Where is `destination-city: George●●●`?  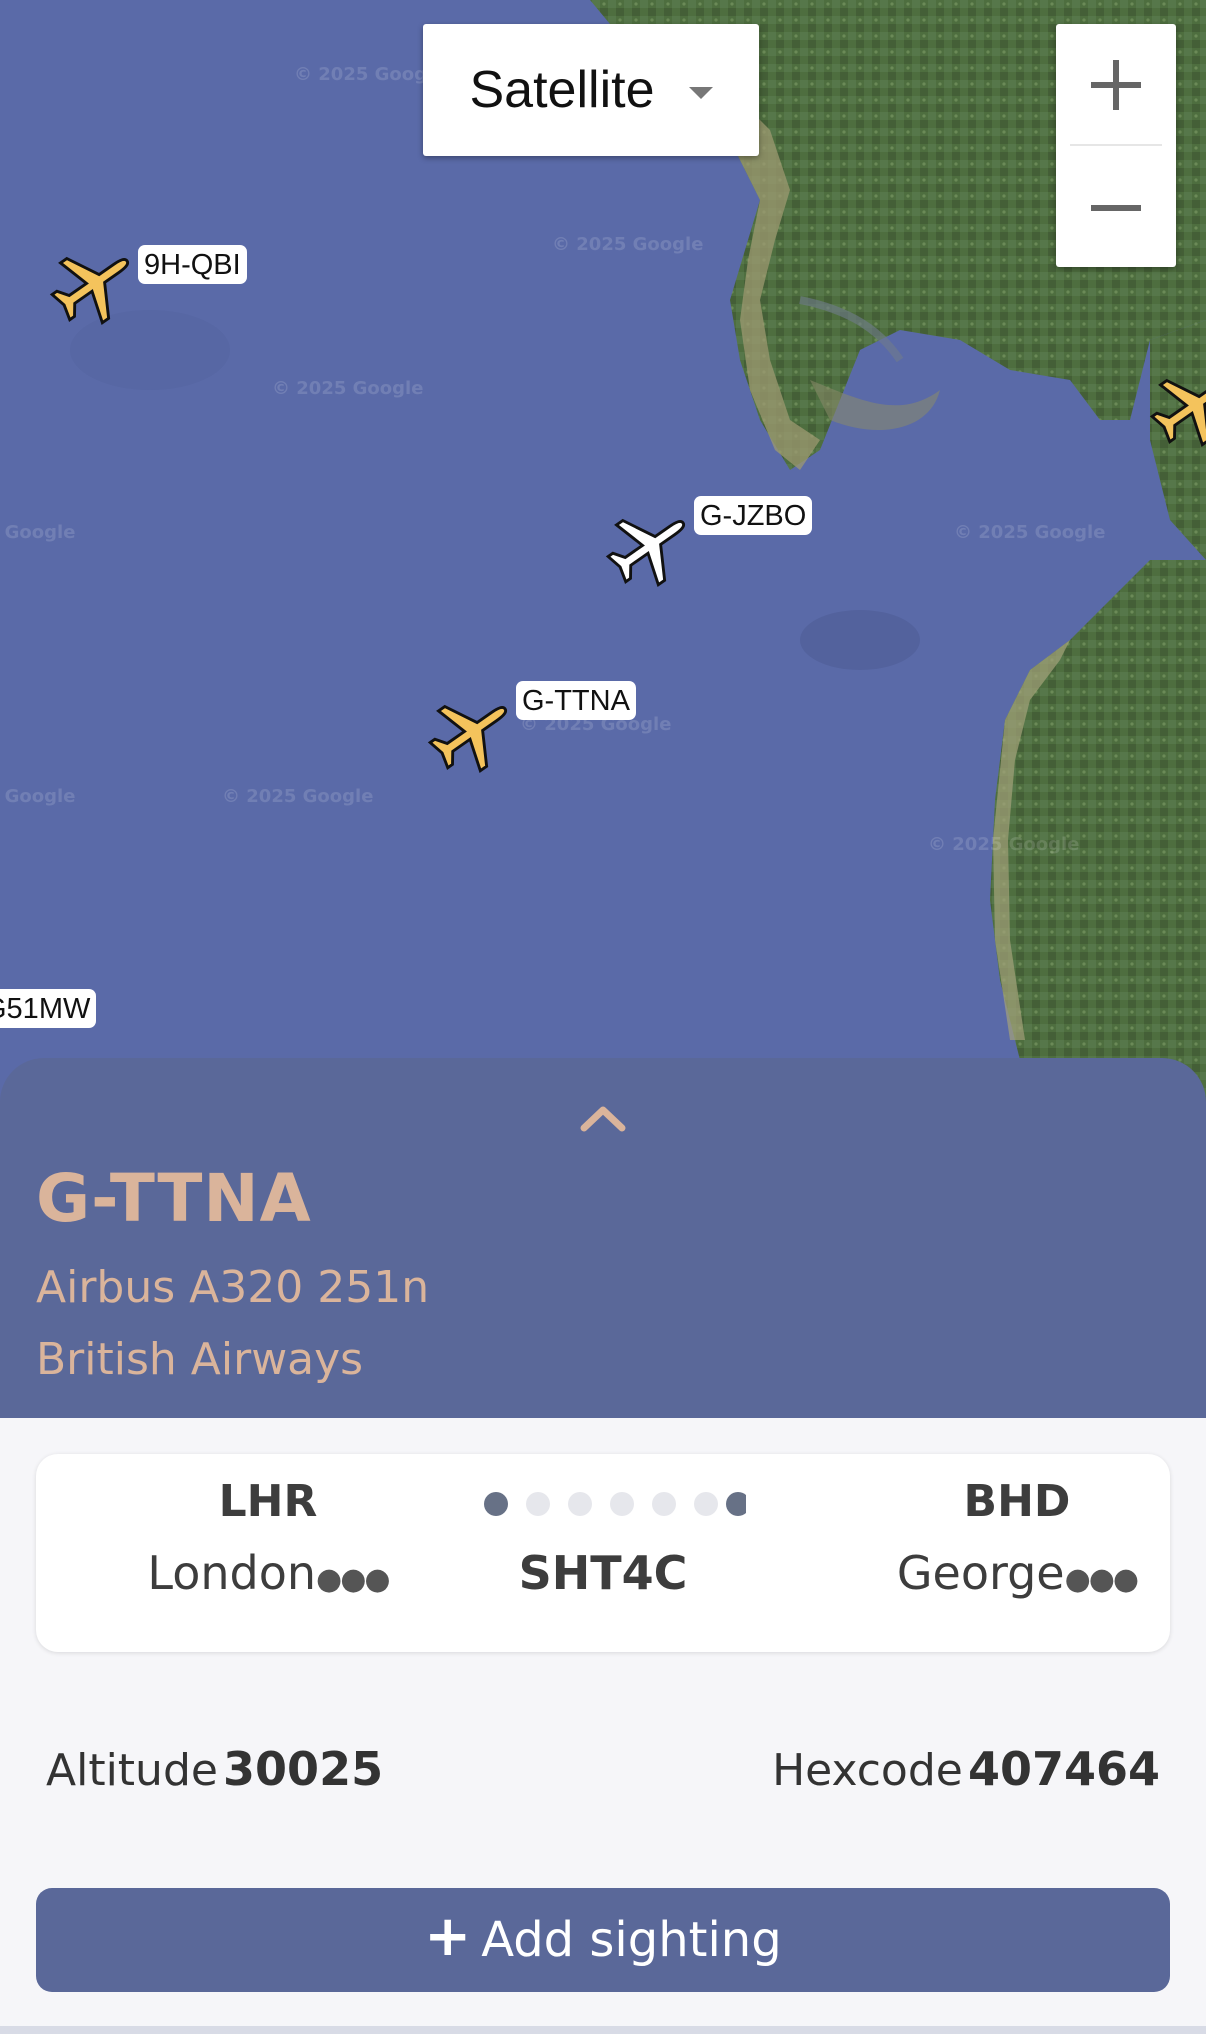 destination-city: George●●● is located at coordinates (1017, 1573).